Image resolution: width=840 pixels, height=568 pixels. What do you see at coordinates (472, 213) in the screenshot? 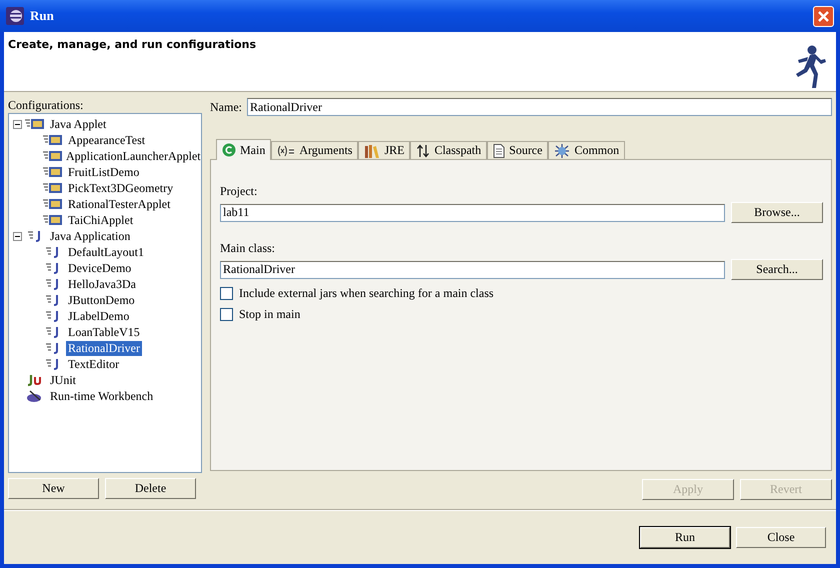
I see `project-field: lab11` at bounding box center [472, 213].